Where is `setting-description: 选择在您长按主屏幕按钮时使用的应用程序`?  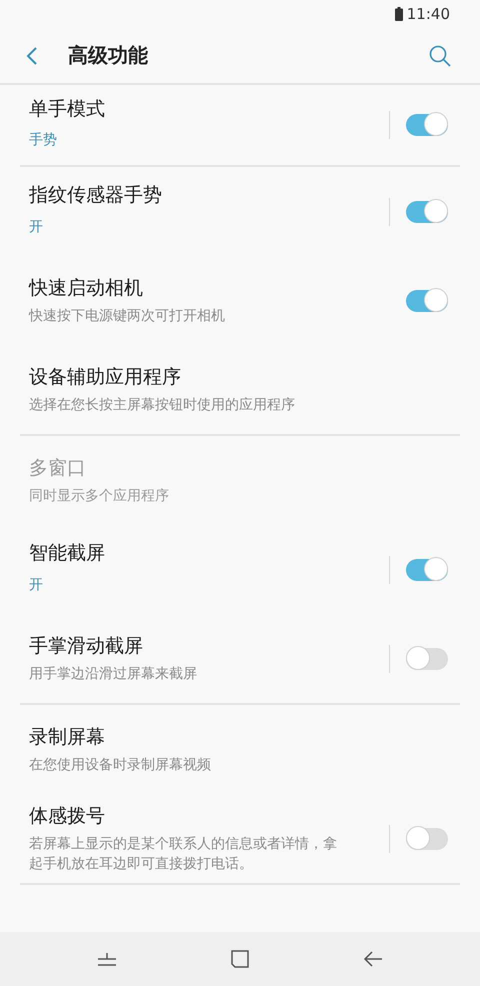
setting-description: 选择在您长按主屏幕按钮时使用的应用程序 is located at coordinates (162, 405).